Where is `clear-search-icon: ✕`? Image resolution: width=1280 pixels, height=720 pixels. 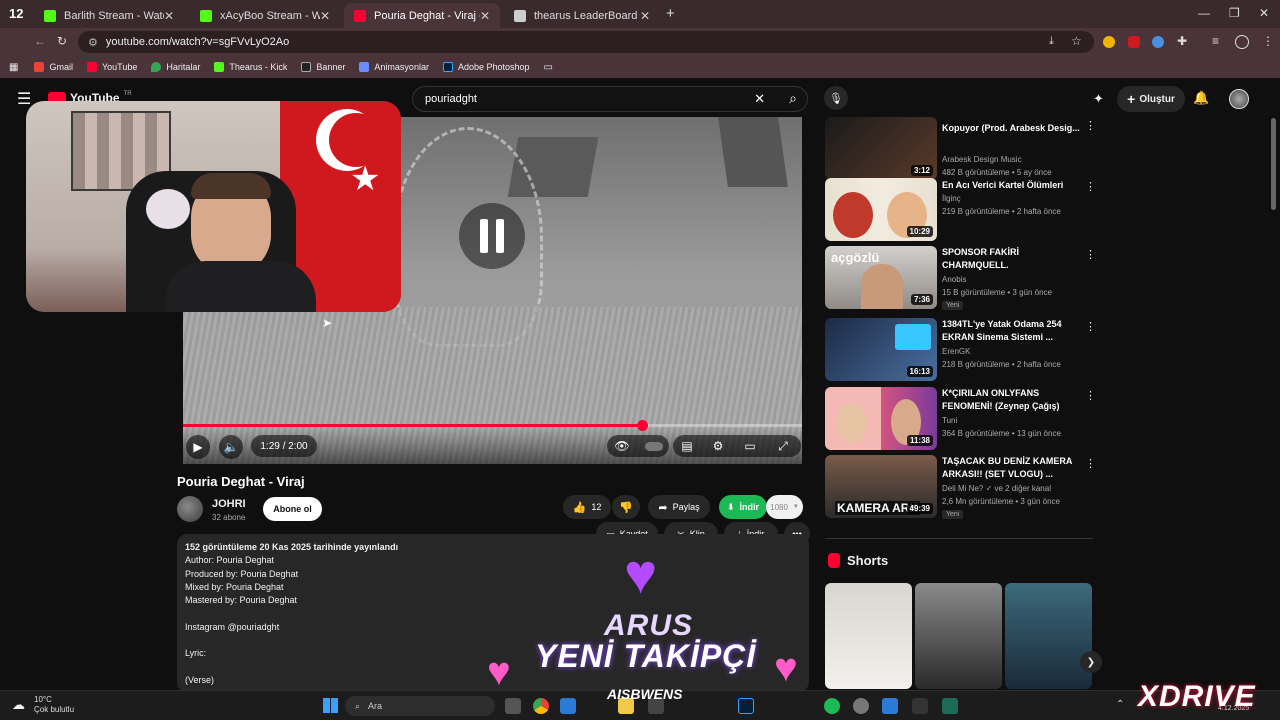 clear-search-icon: ✕ is located at coordinates (759, 99).